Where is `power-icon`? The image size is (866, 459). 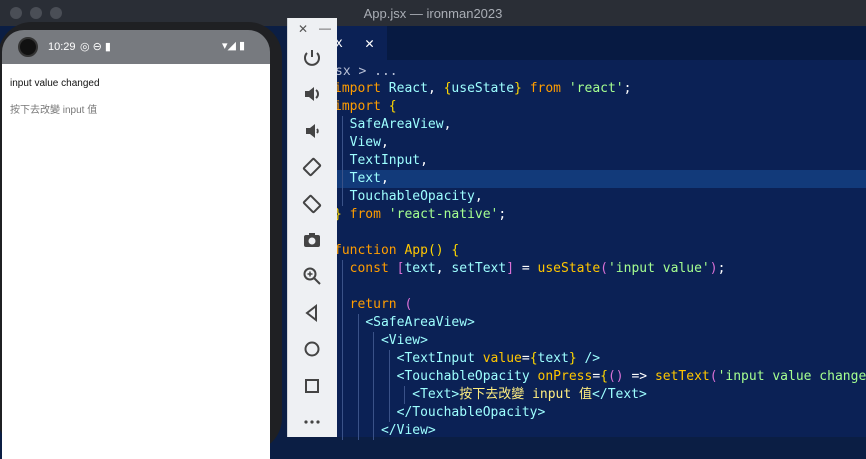
power-icon is located at coordinates (312, 58).